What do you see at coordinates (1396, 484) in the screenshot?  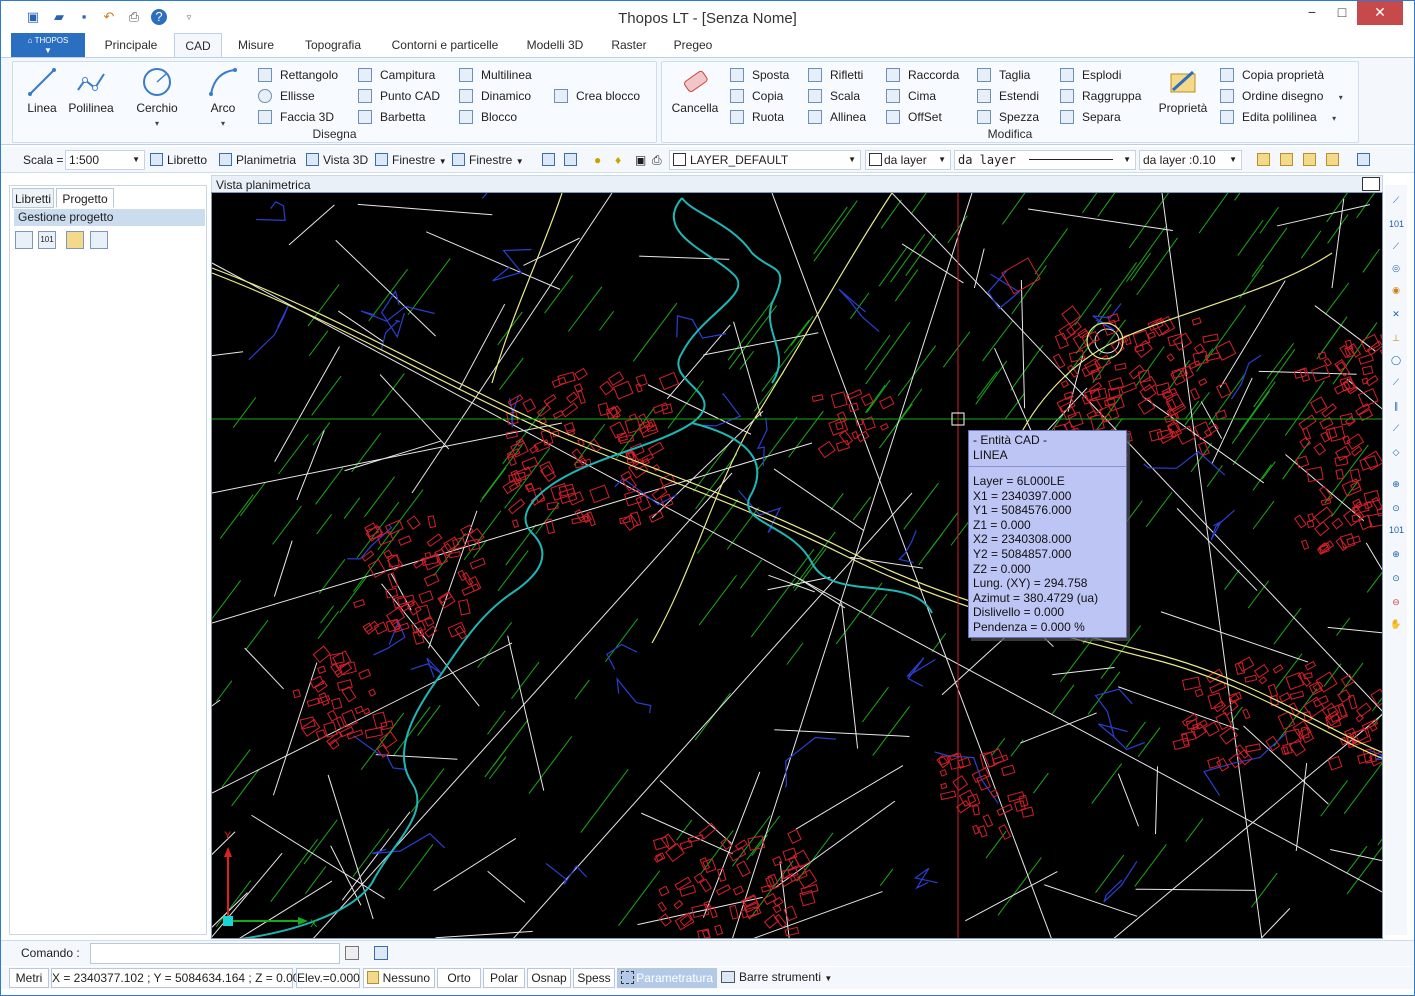 I see `zoom-extents-icon: ⊕` at bounding box center [1396, 484].